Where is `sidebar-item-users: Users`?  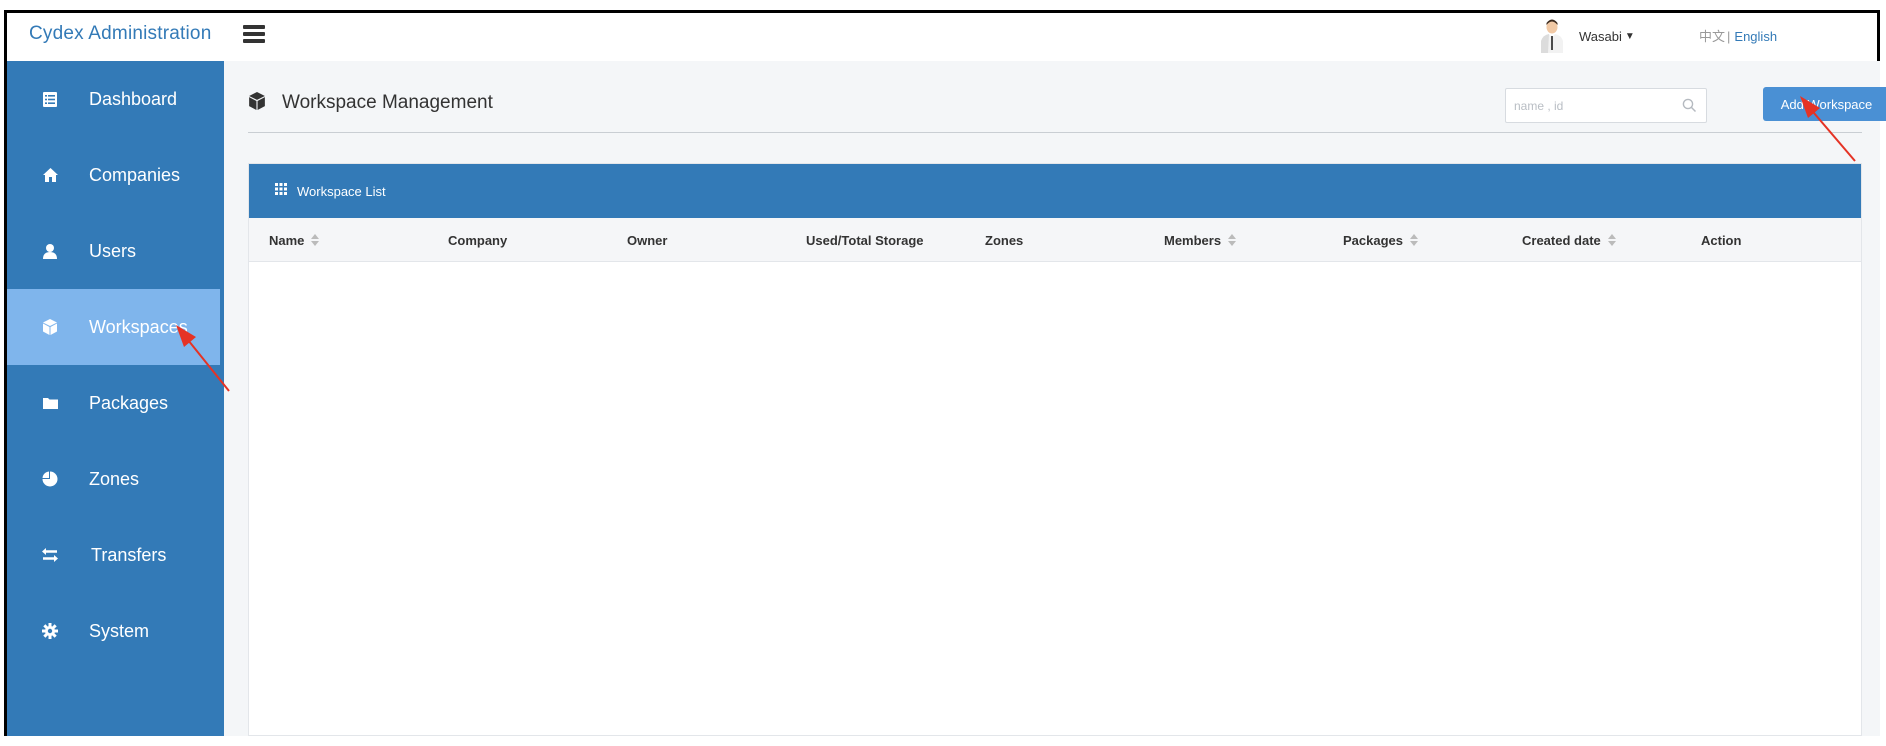 sidebar-item-users: Users is located at coordinates (115, 251).